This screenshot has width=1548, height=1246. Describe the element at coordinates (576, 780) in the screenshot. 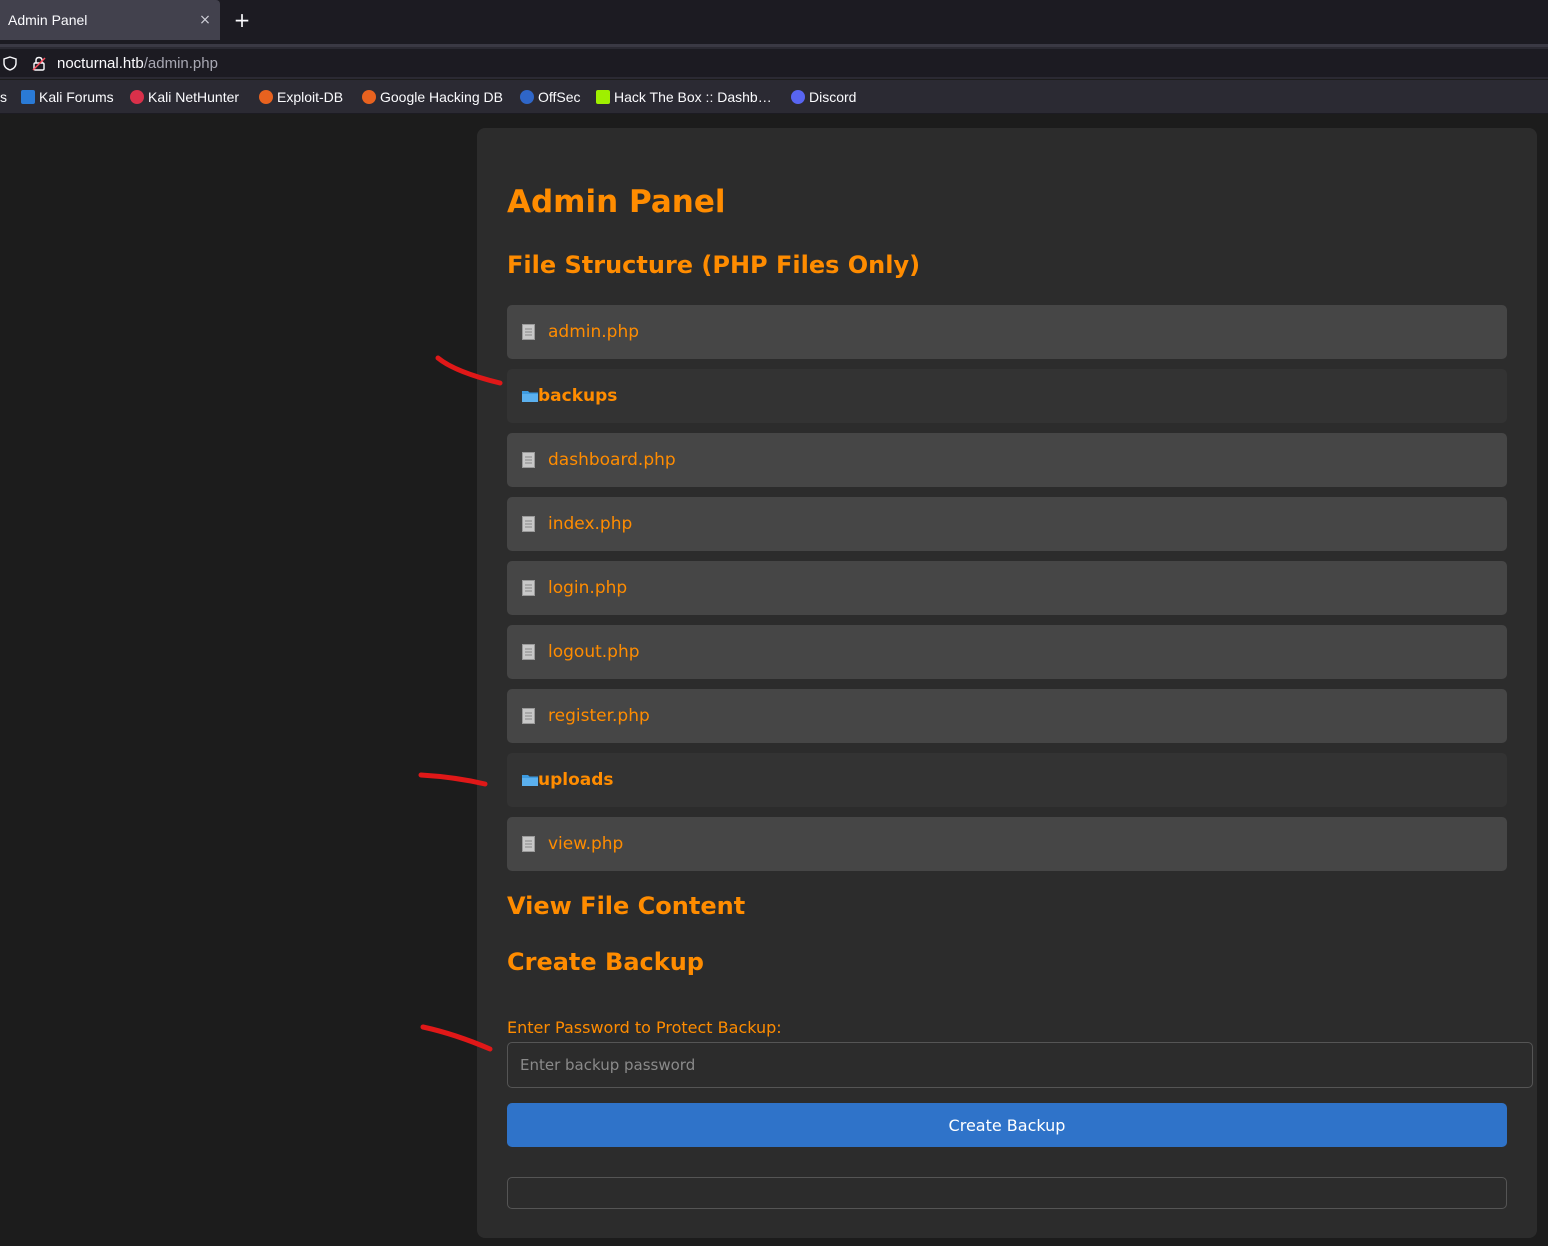

I see `folder-name: uploads` at that location.